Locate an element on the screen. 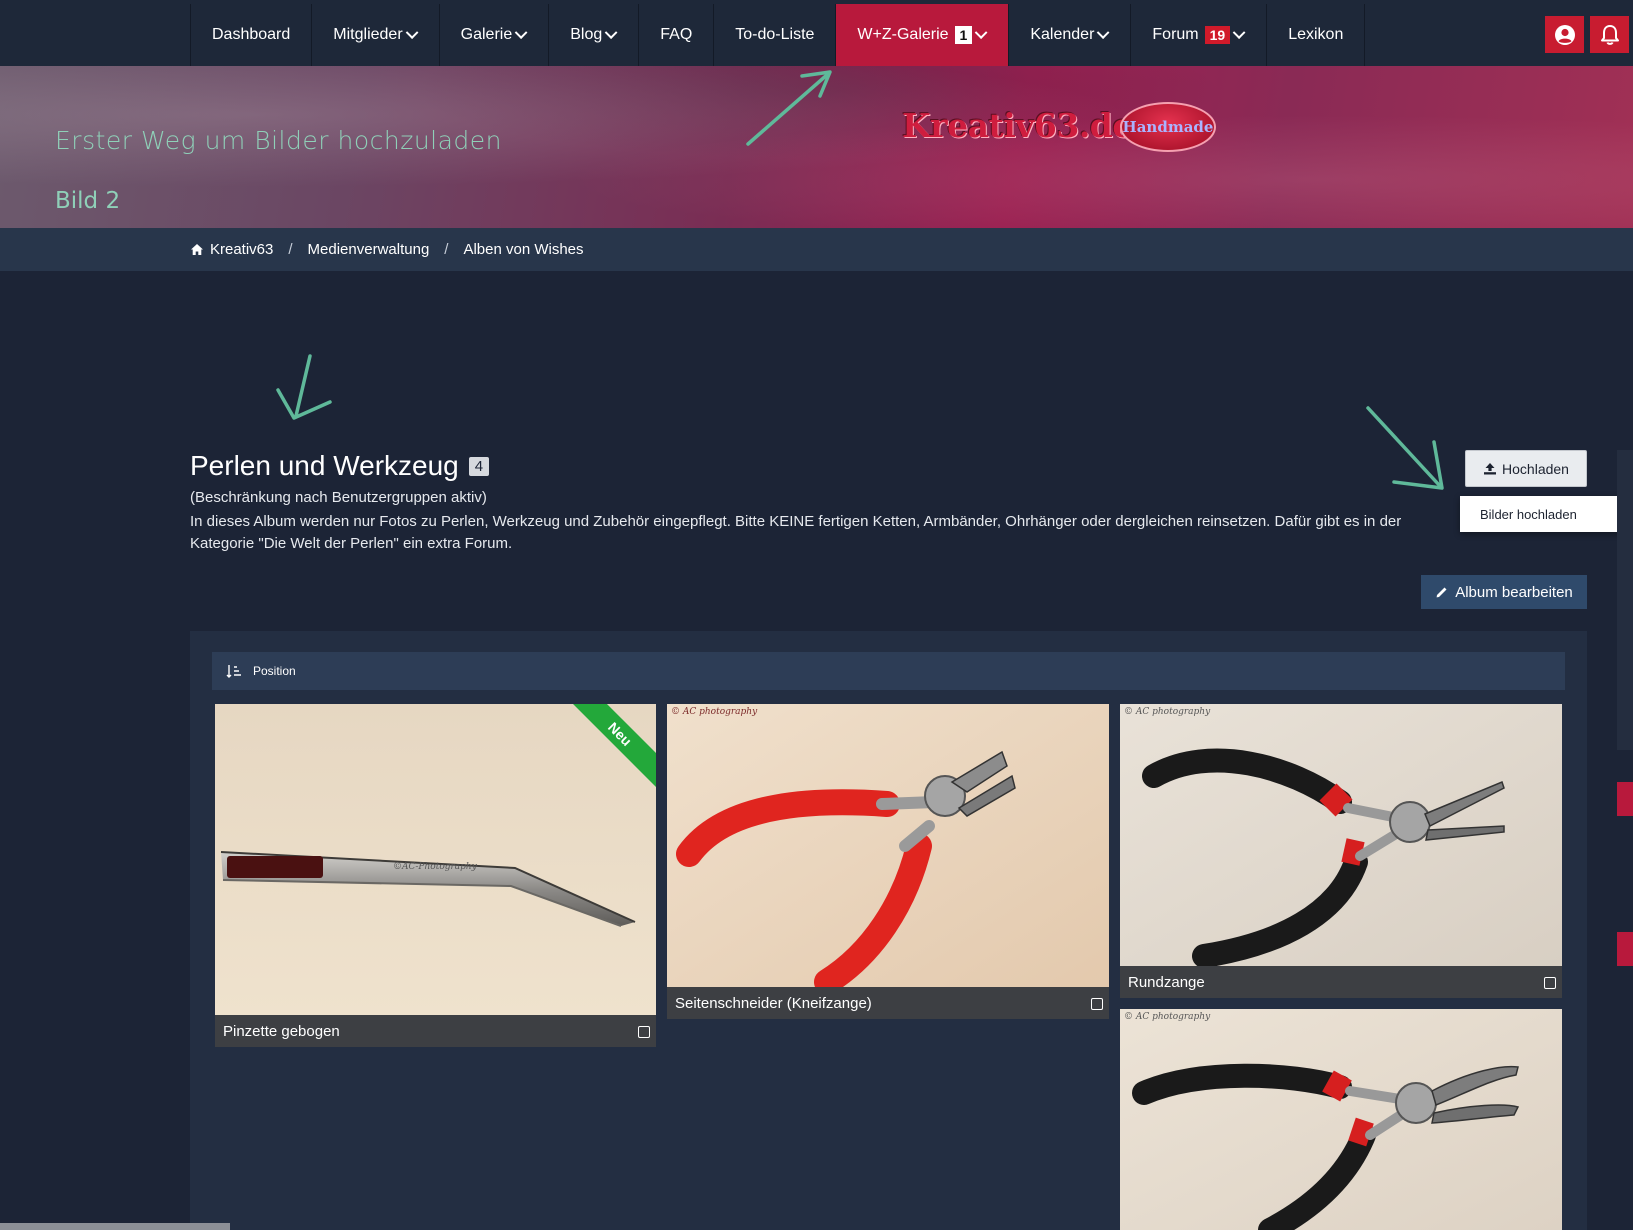  upload-button: Hochladen is located at coordinates (1526, 468).